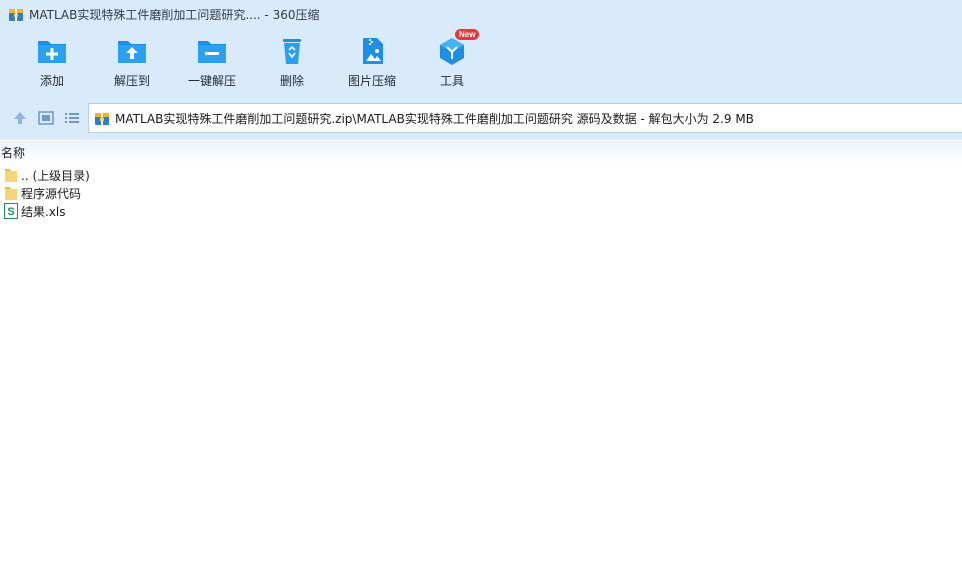  I want to click on add-label: 添加, so click(51, 81).